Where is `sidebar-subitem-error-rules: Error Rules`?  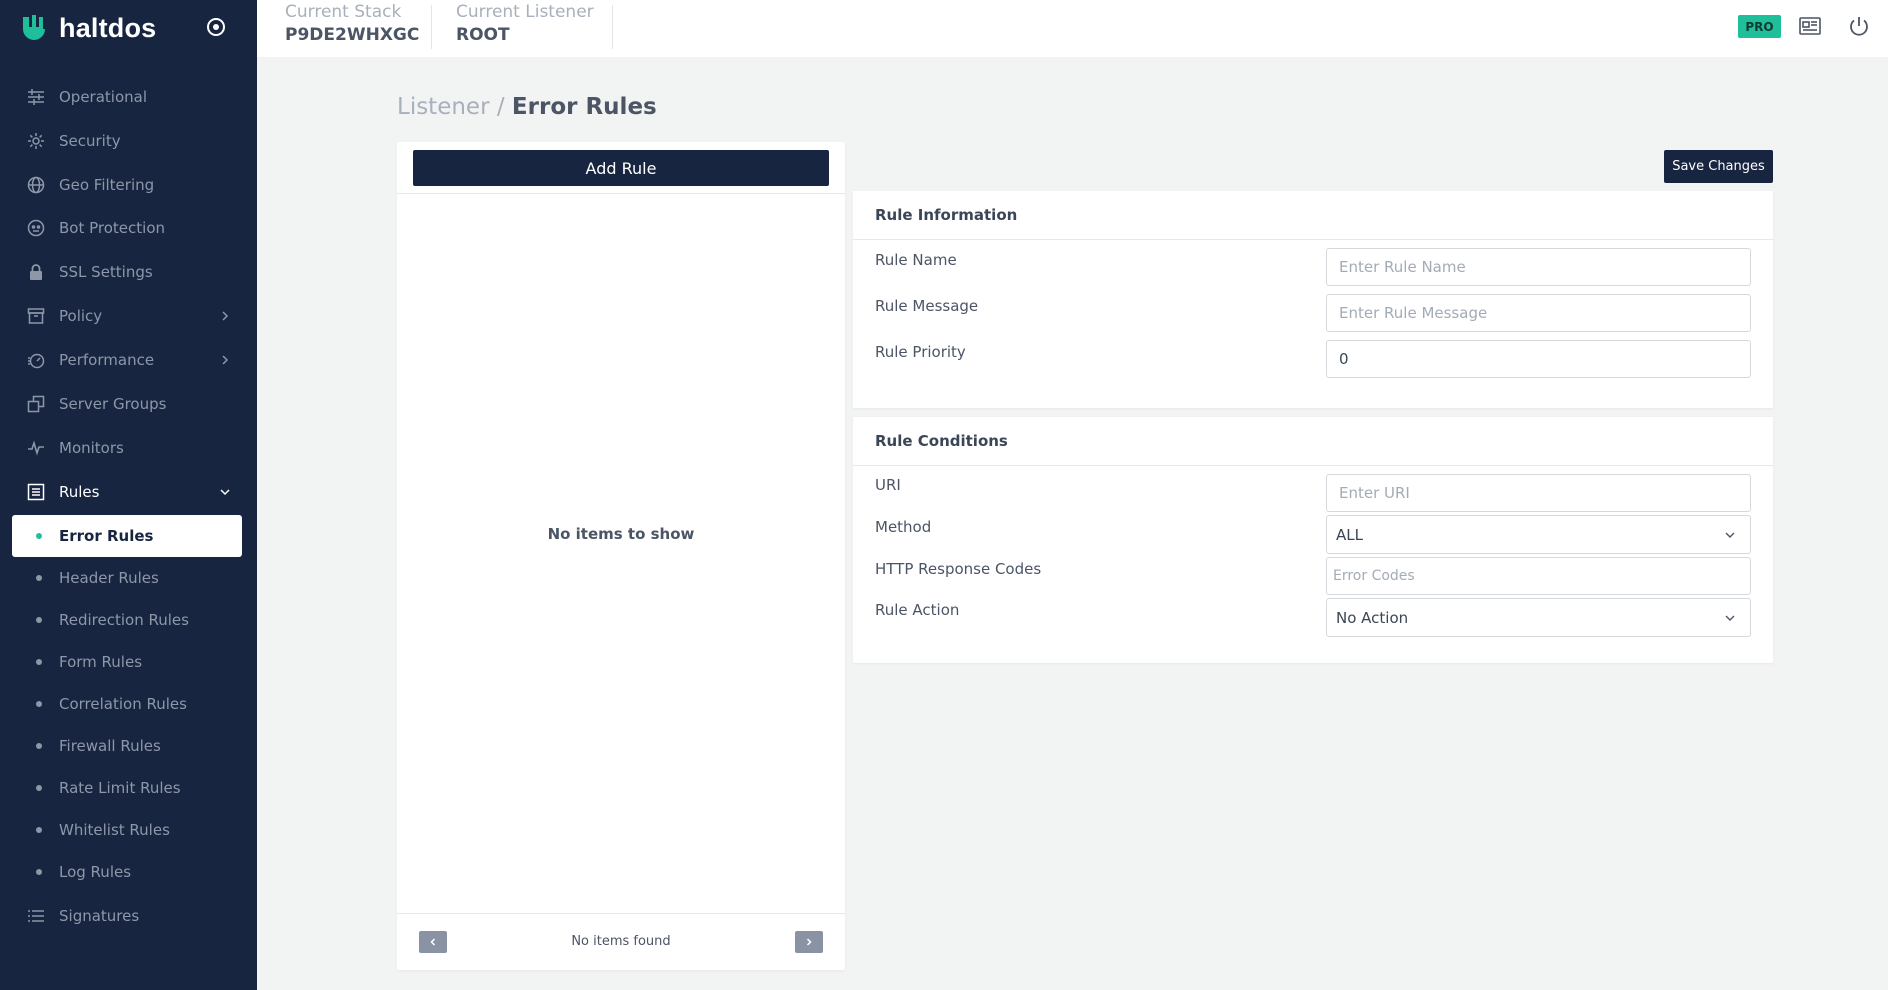 sidebar-subitem-error-rules: Error Rules is located at coordinates (127, 536).